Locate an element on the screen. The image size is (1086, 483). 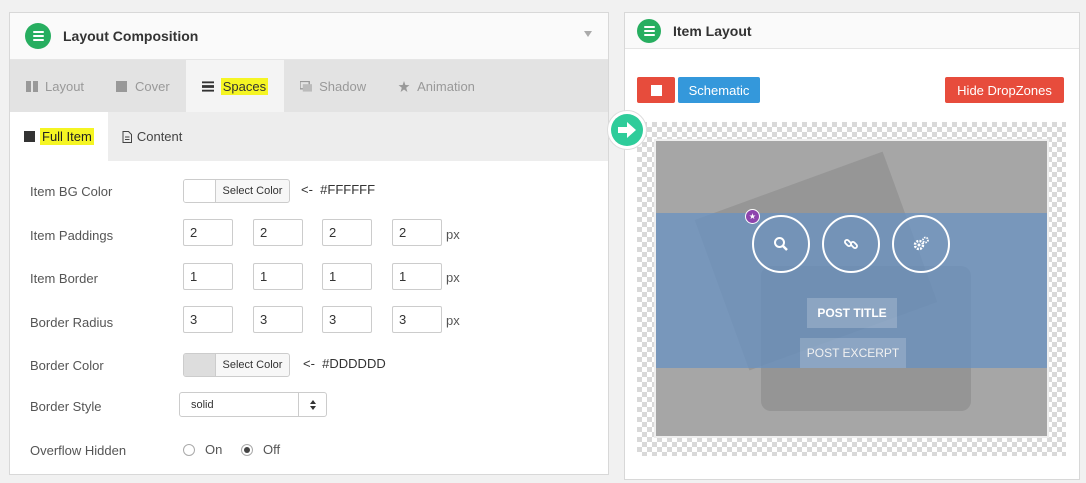
select-value: solid is located at coordinates (202, 404).